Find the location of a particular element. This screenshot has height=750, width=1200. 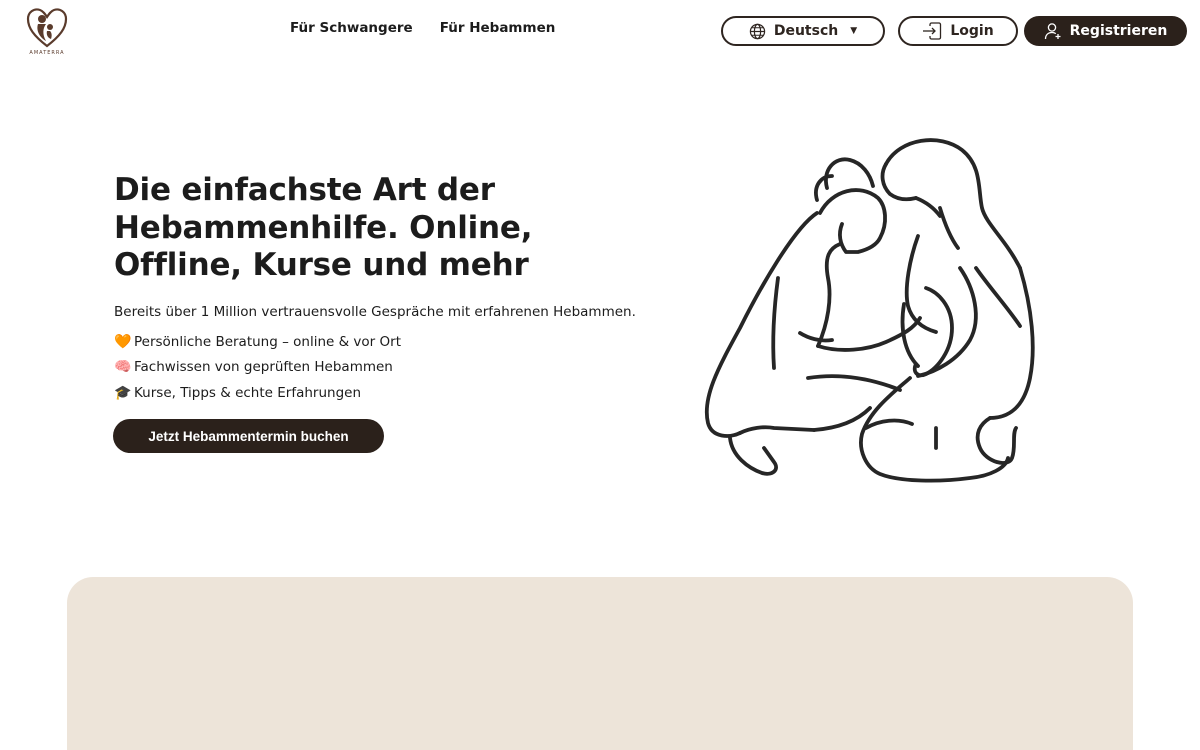

nav-item-hebammen: Für Hebammen is located at coordinates (498, 28).